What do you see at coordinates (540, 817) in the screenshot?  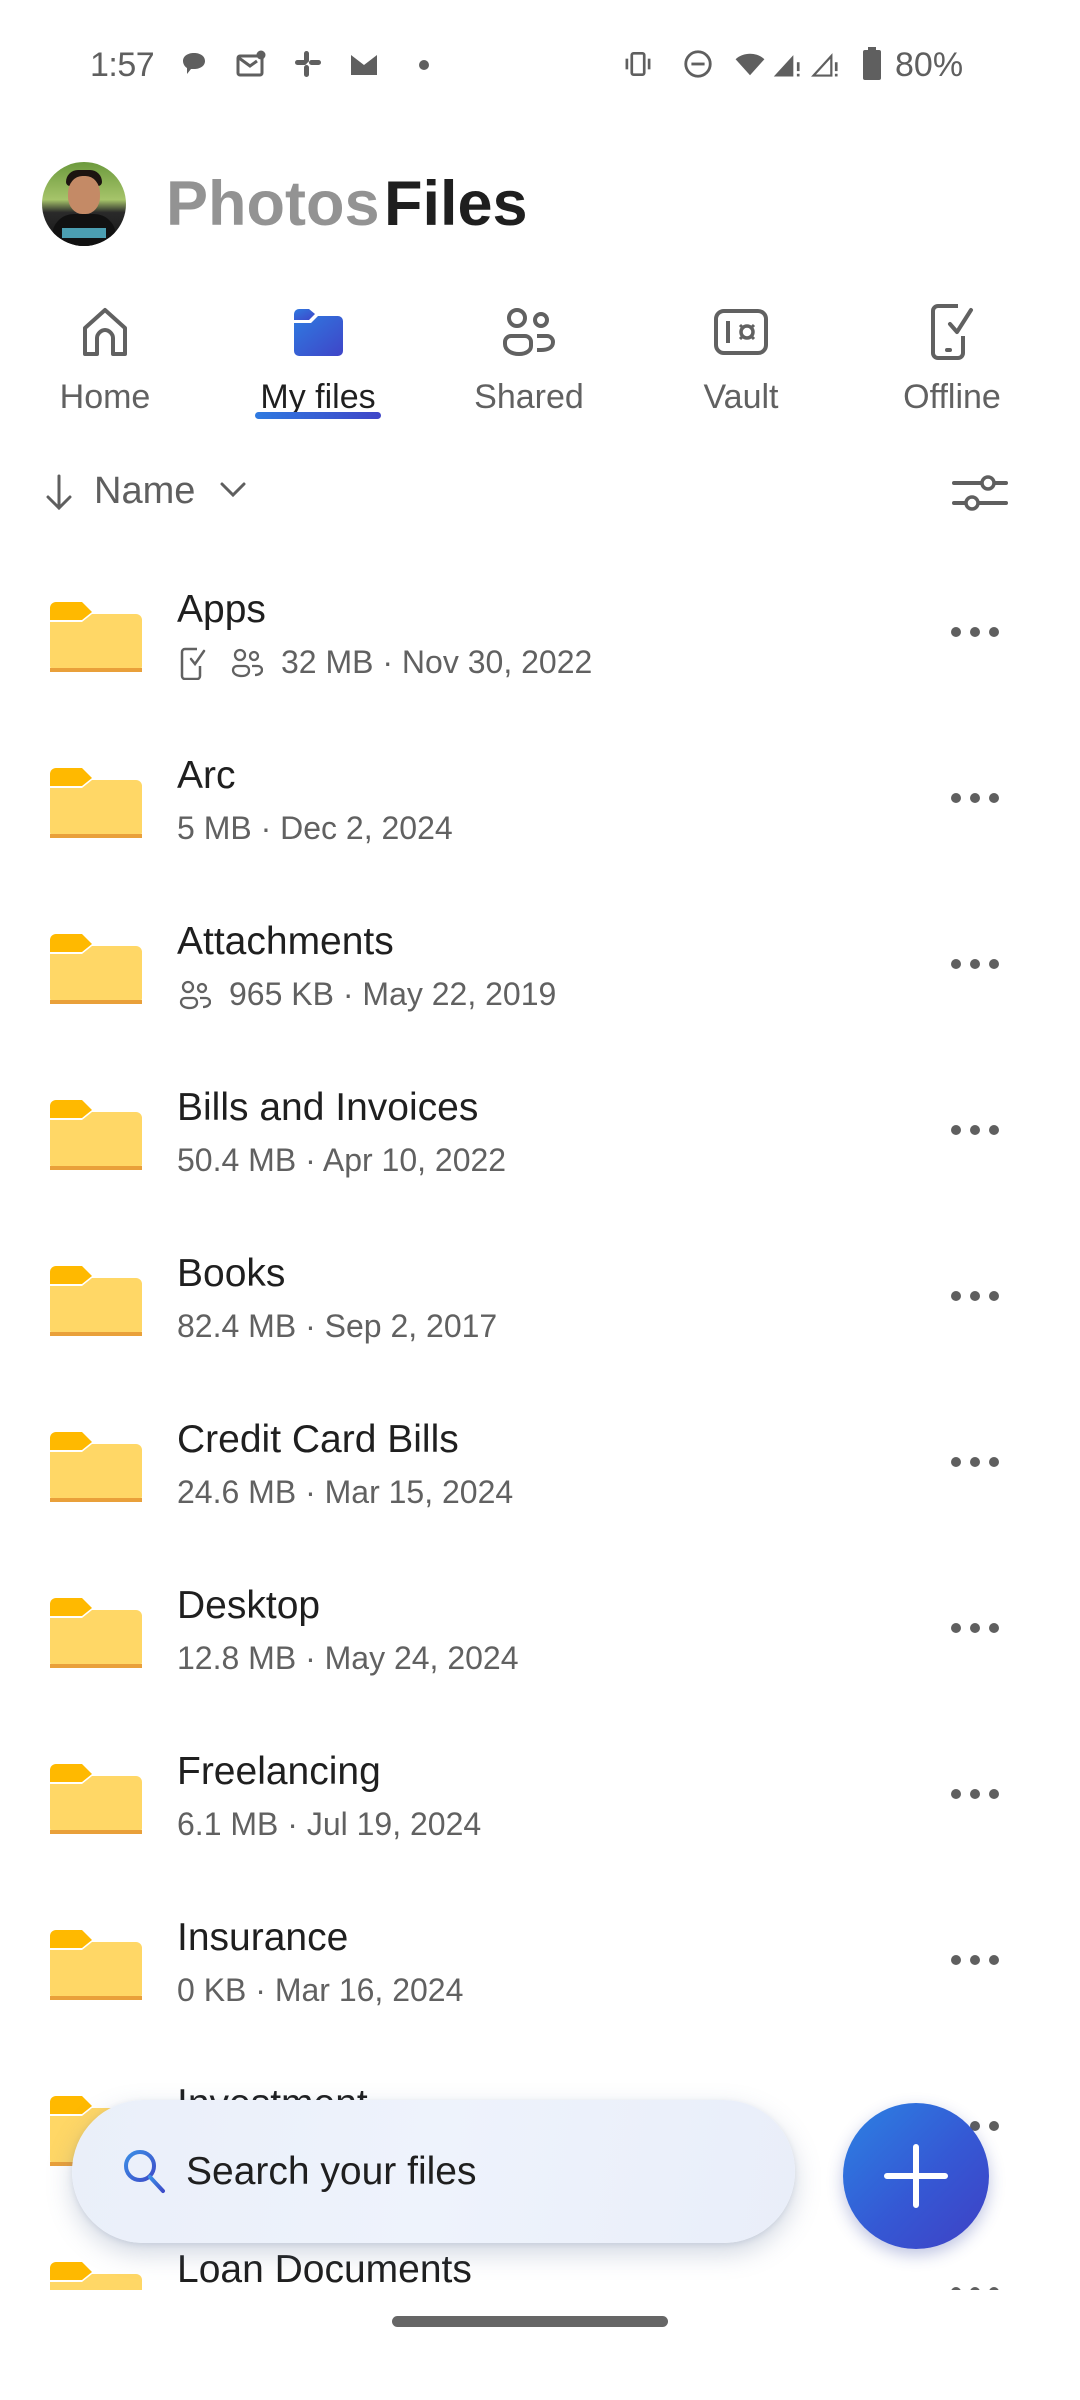 I see `file-row: Arc 5 MB · Dec 2, 2024` at bounding box center [540, 817].